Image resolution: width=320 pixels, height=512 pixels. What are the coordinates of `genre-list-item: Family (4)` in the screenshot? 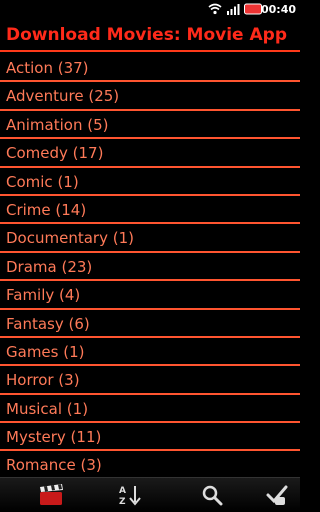 It's located at (150, 295).